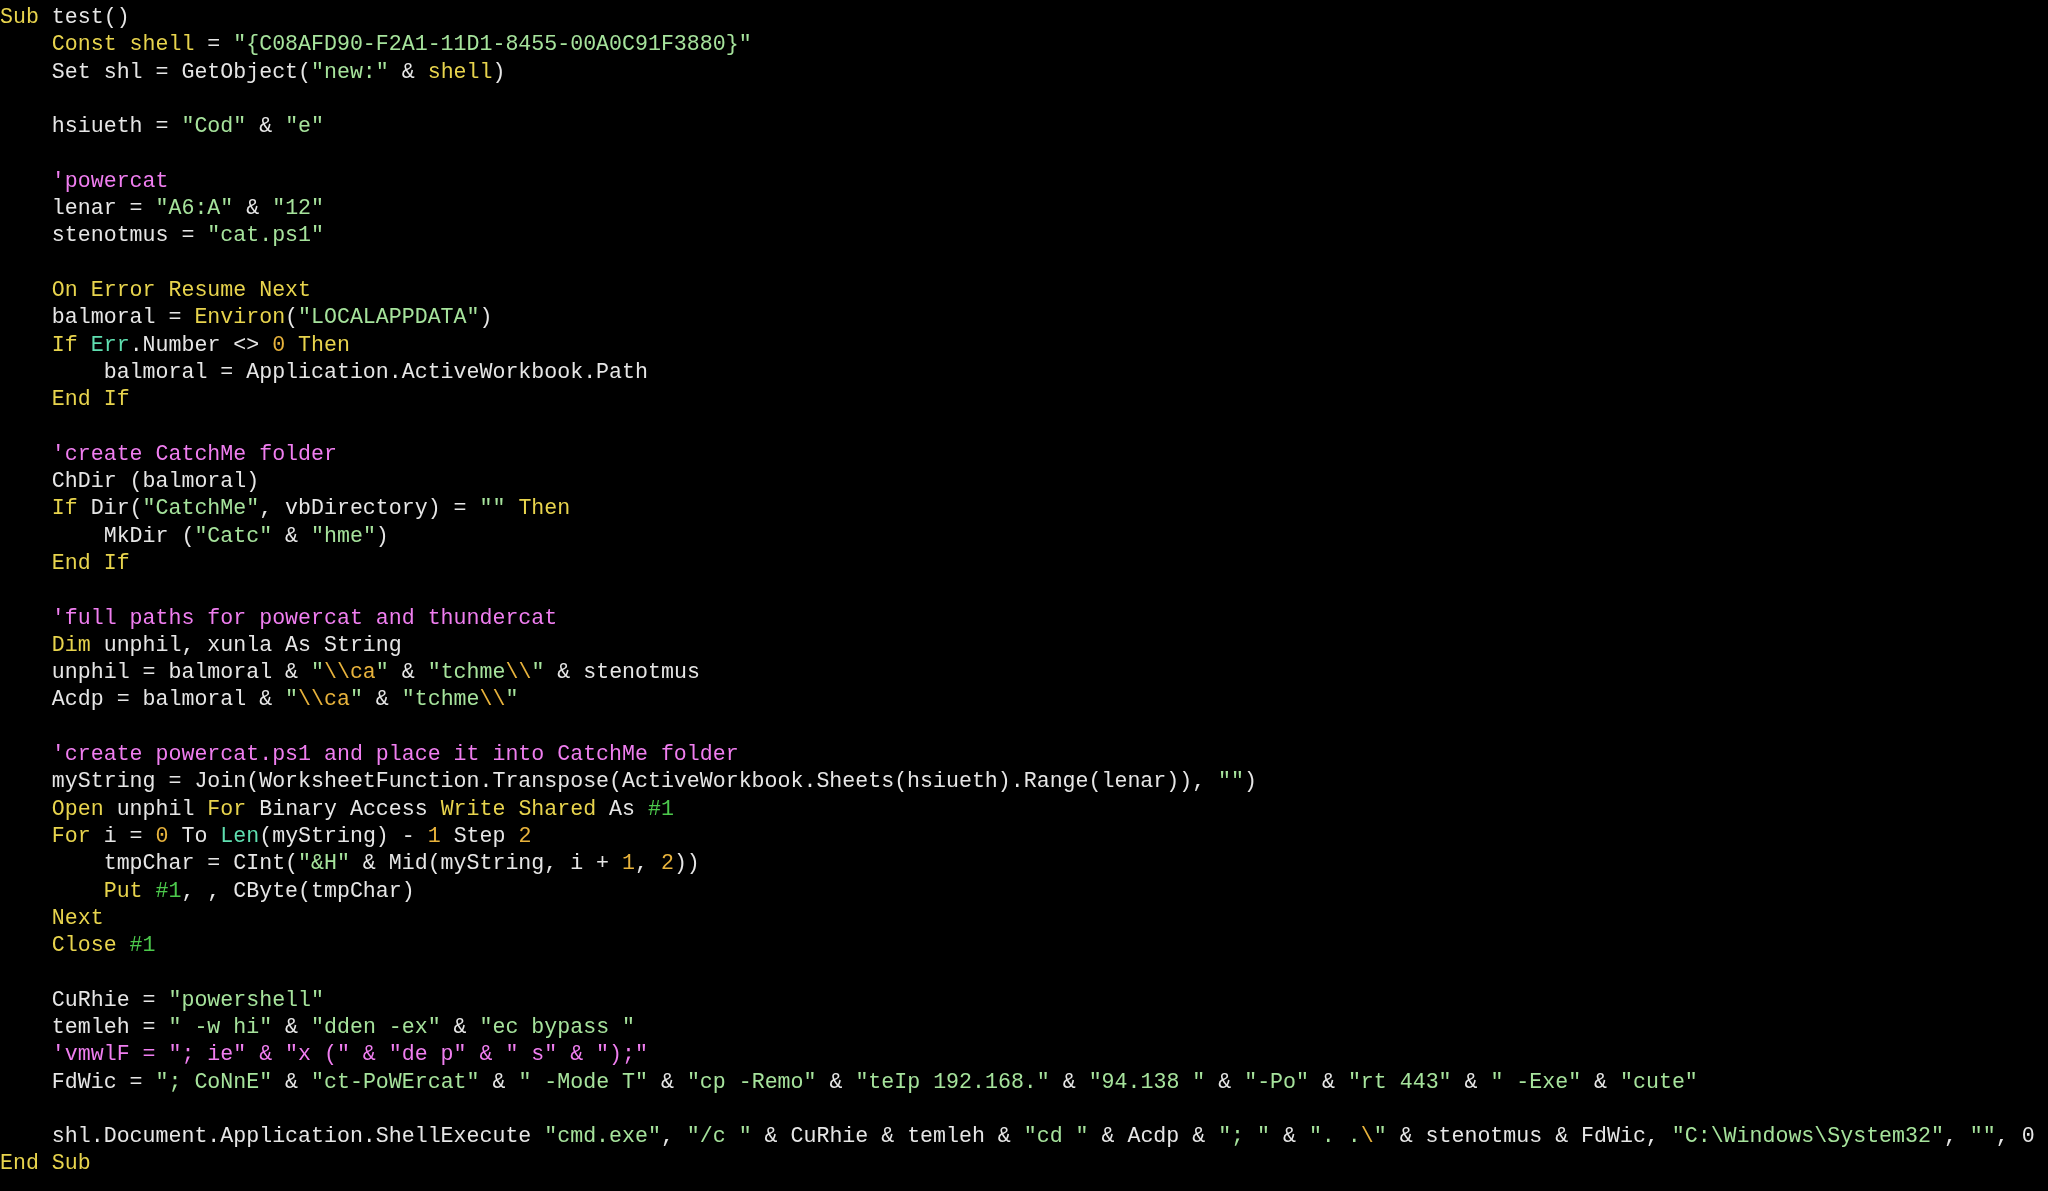 The height and width of the screenshot is (1191, 2048). I want to click on code-line: Sub test(), so click(65, 17).